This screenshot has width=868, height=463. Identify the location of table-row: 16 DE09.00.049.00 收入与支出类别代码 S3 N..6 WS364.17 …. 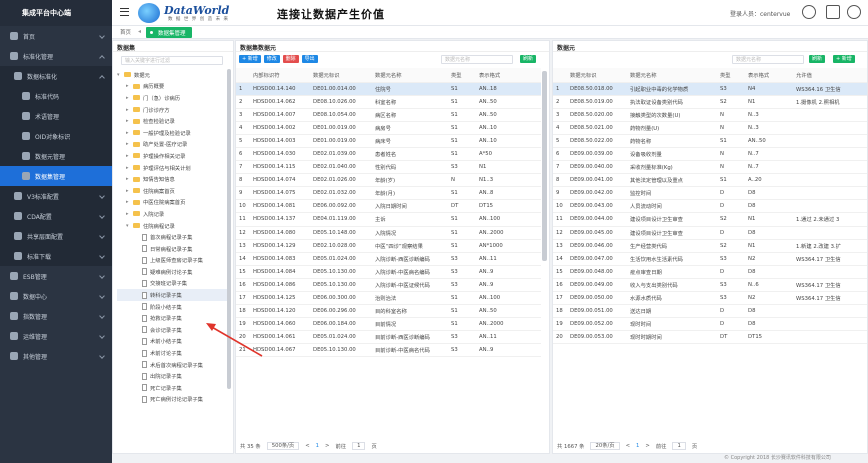
(710, 285).